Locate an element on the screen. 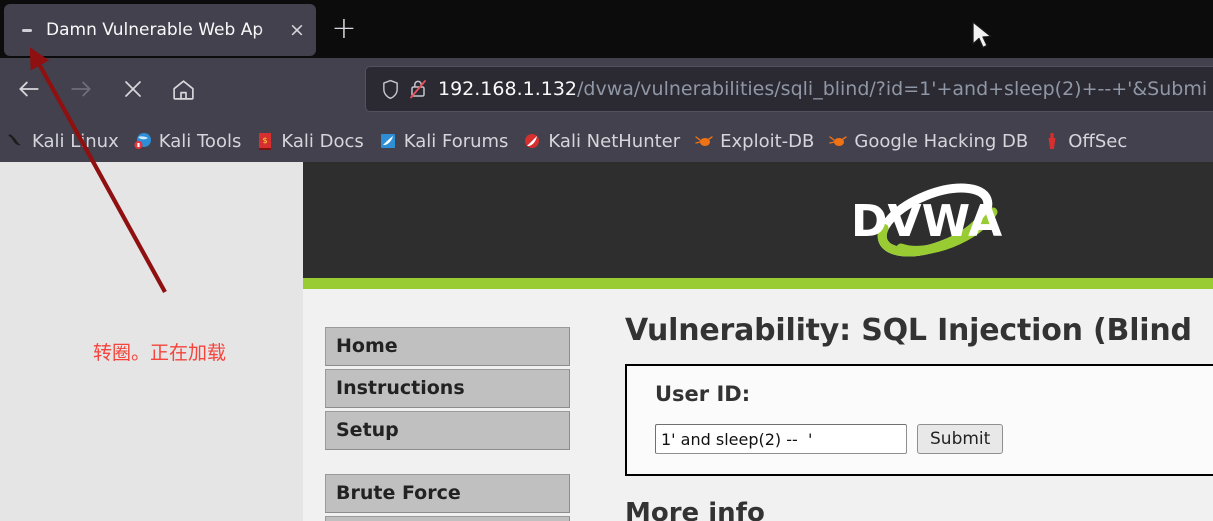 Image resolution: width=1213 pixels, height=521 pixels. kali-docs-icon: $ is located at coordinates (265, 141).